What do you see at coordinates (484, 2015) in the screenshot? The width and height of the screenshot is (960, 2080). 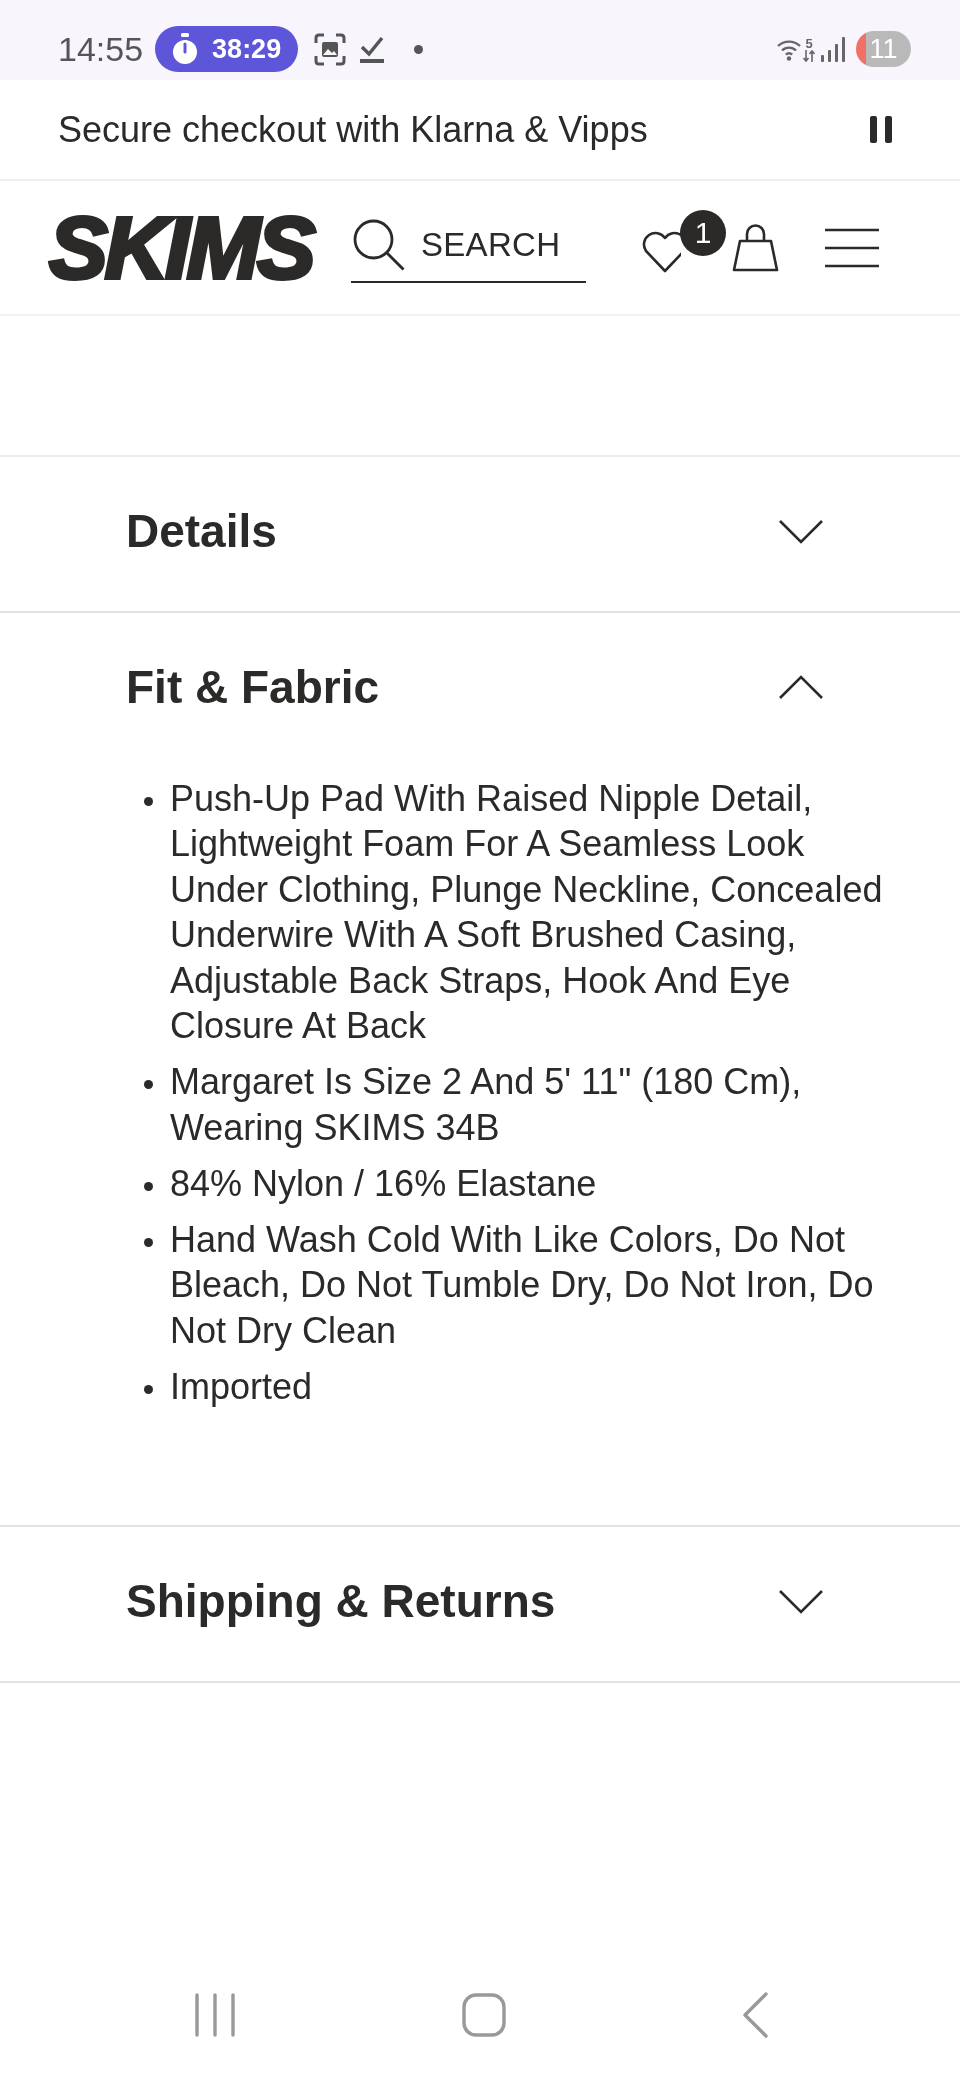 I see `home-icon` at bounding box center [484, 2015].